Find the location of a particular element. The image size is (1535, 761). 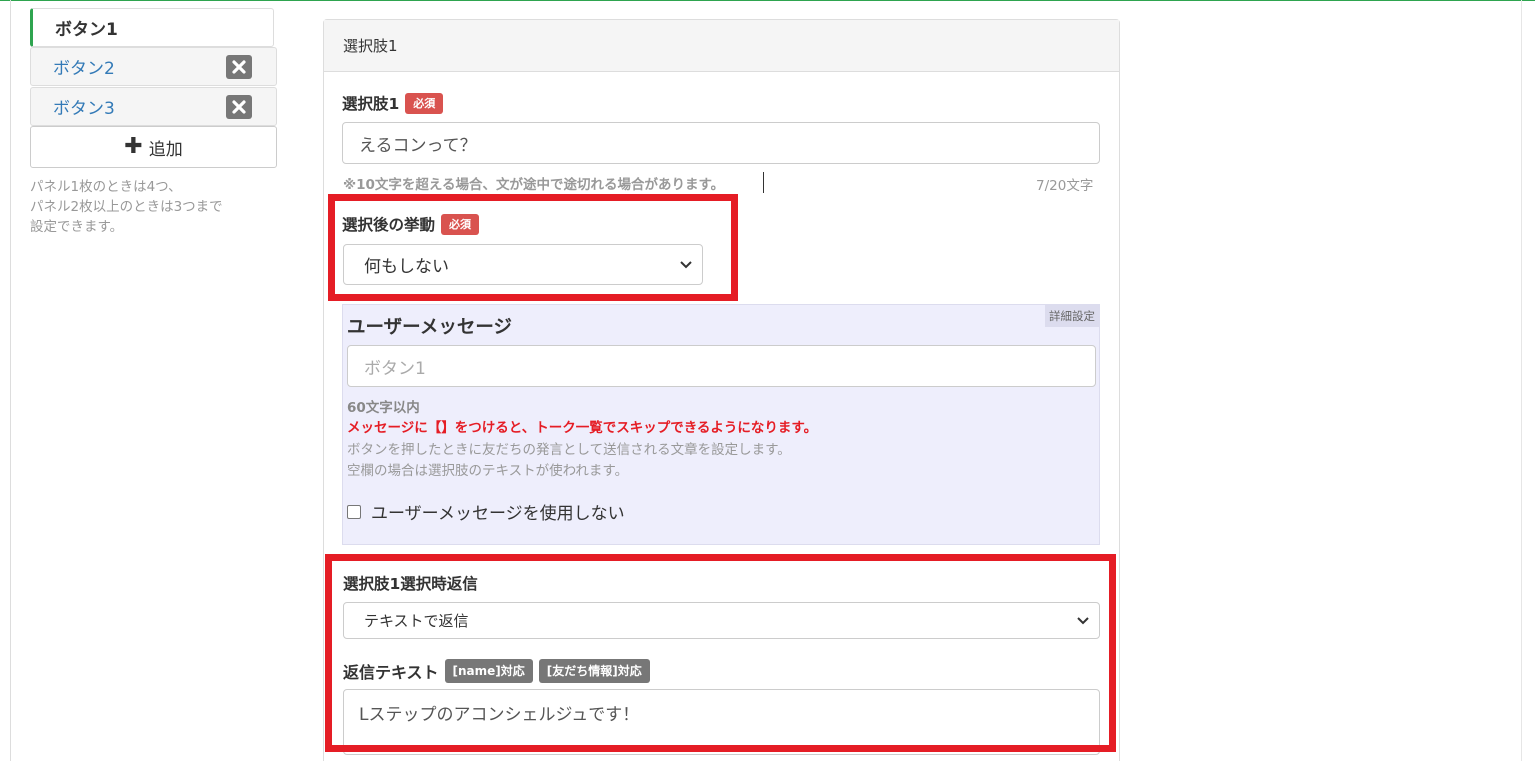

user-message-desc: 空欄の場合は選択肢のテキストが使われます。 is located at coordinates (488, 471).